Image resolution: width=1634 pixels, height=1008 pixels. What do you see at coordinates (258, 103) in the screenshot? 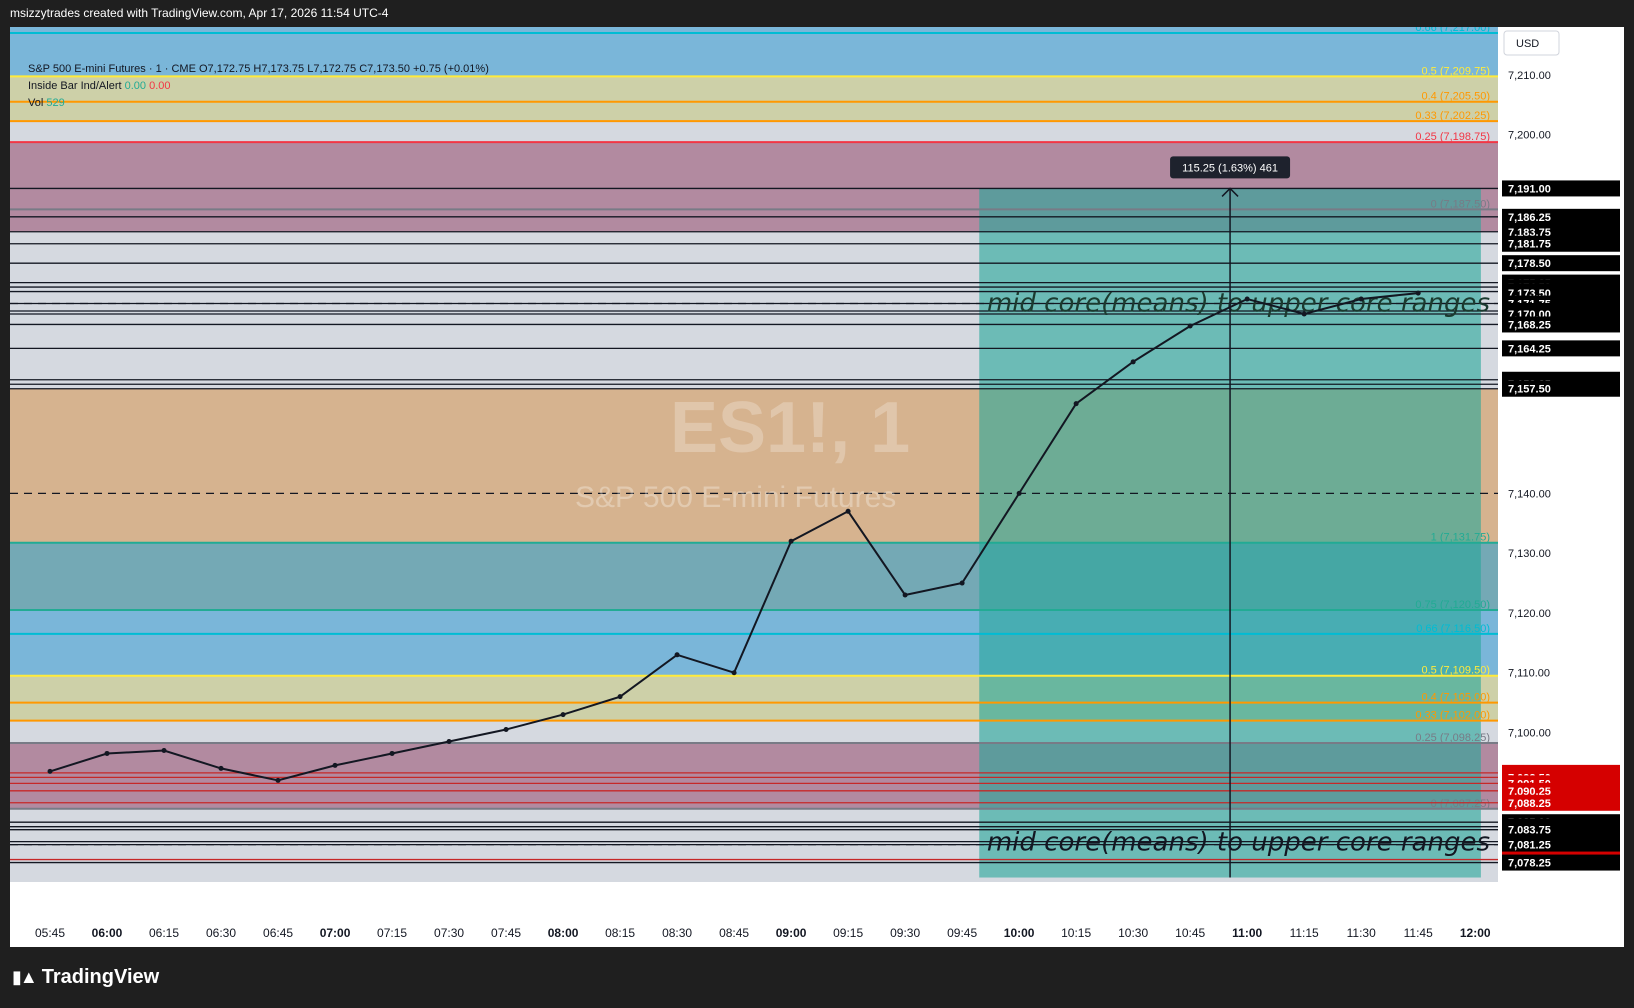
I see `legend-volume-row: Vol 529` at bounding box center [258, 103].